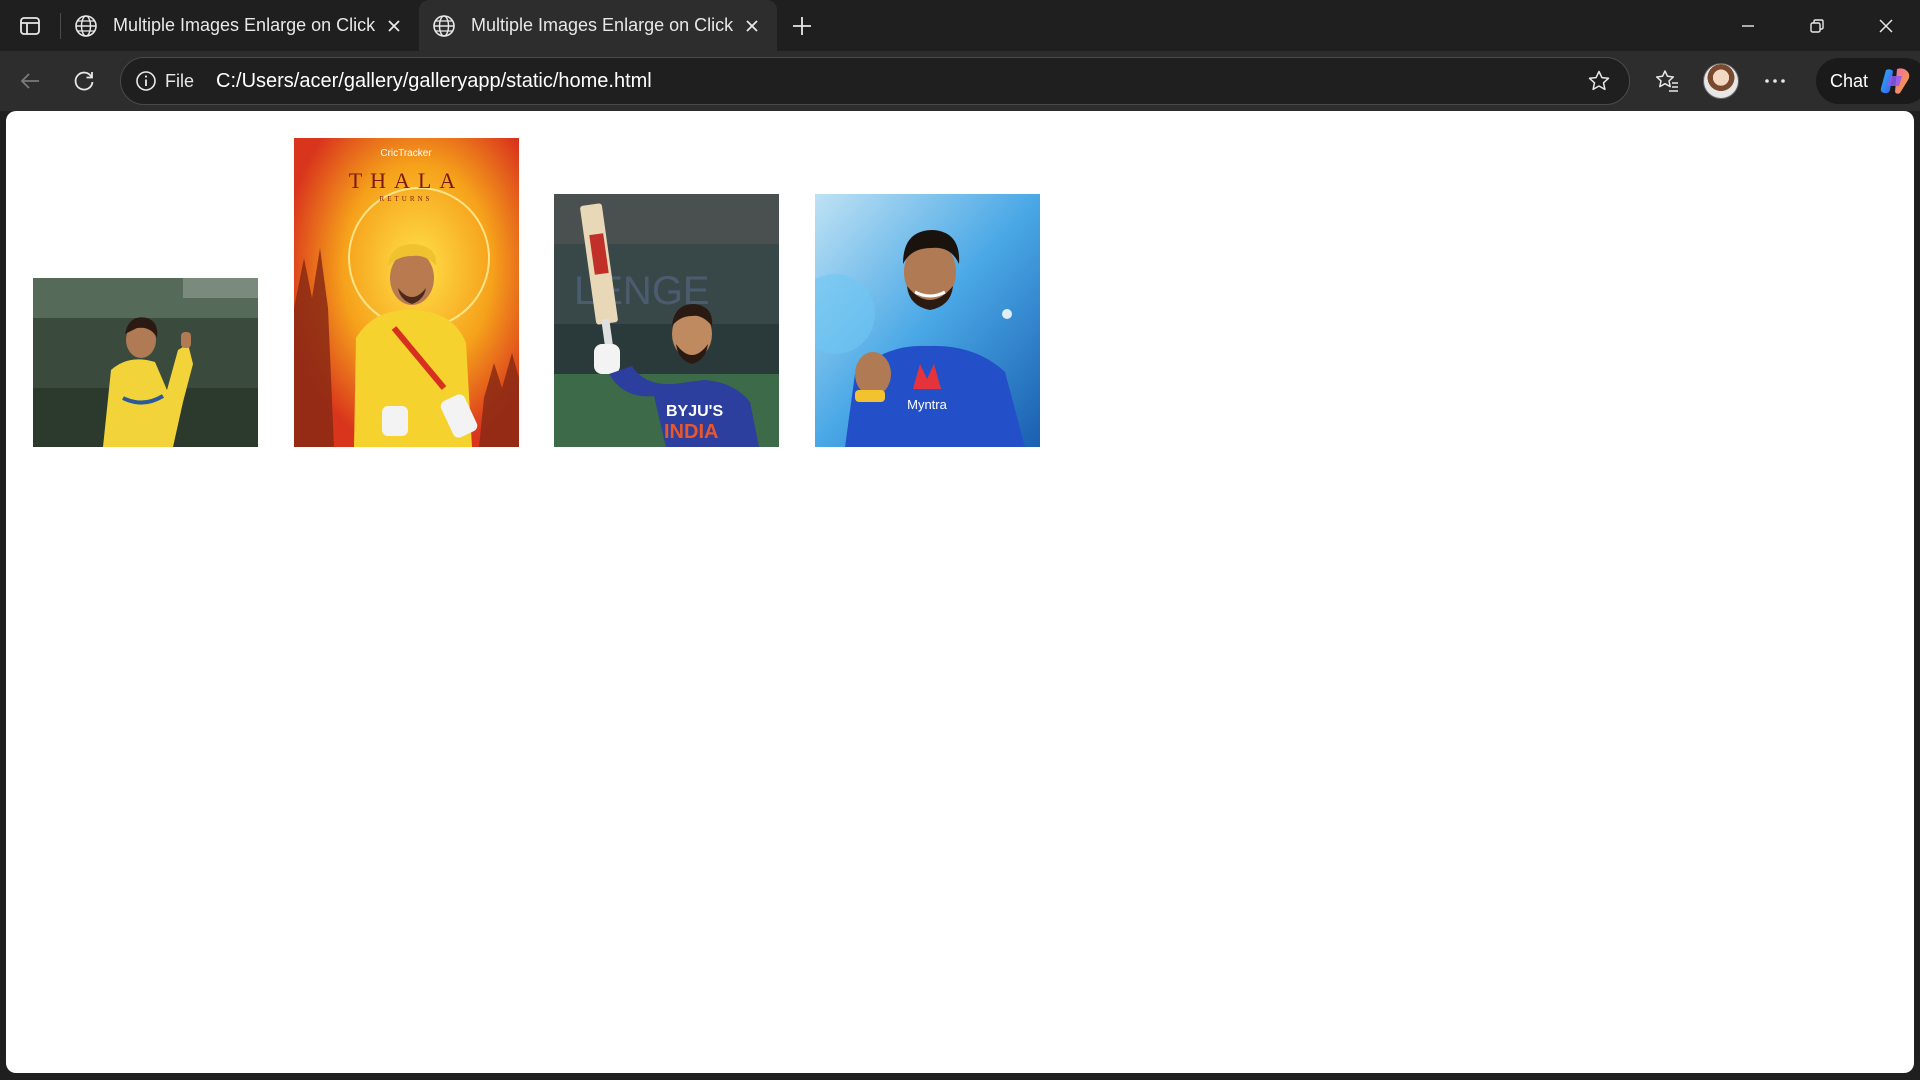 The image size is (1920, 1080). I want to click on svg-text: Myntra, so click(927, 404).